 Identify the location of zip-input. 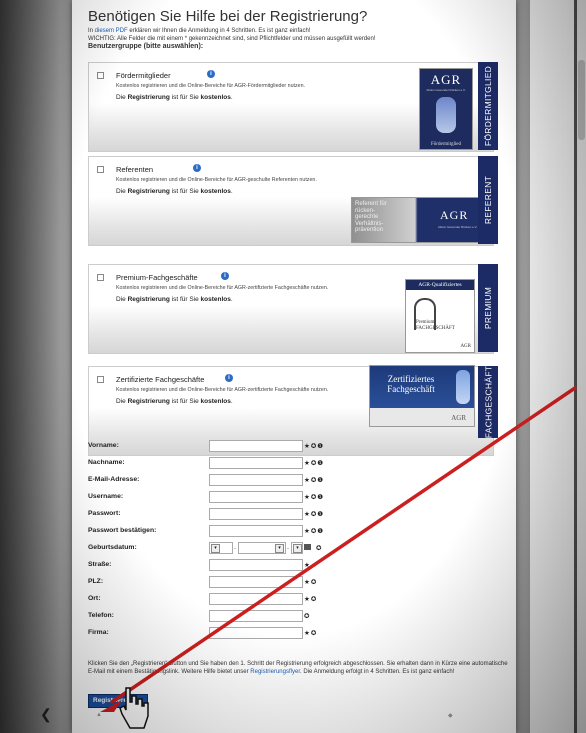
(256, 582).